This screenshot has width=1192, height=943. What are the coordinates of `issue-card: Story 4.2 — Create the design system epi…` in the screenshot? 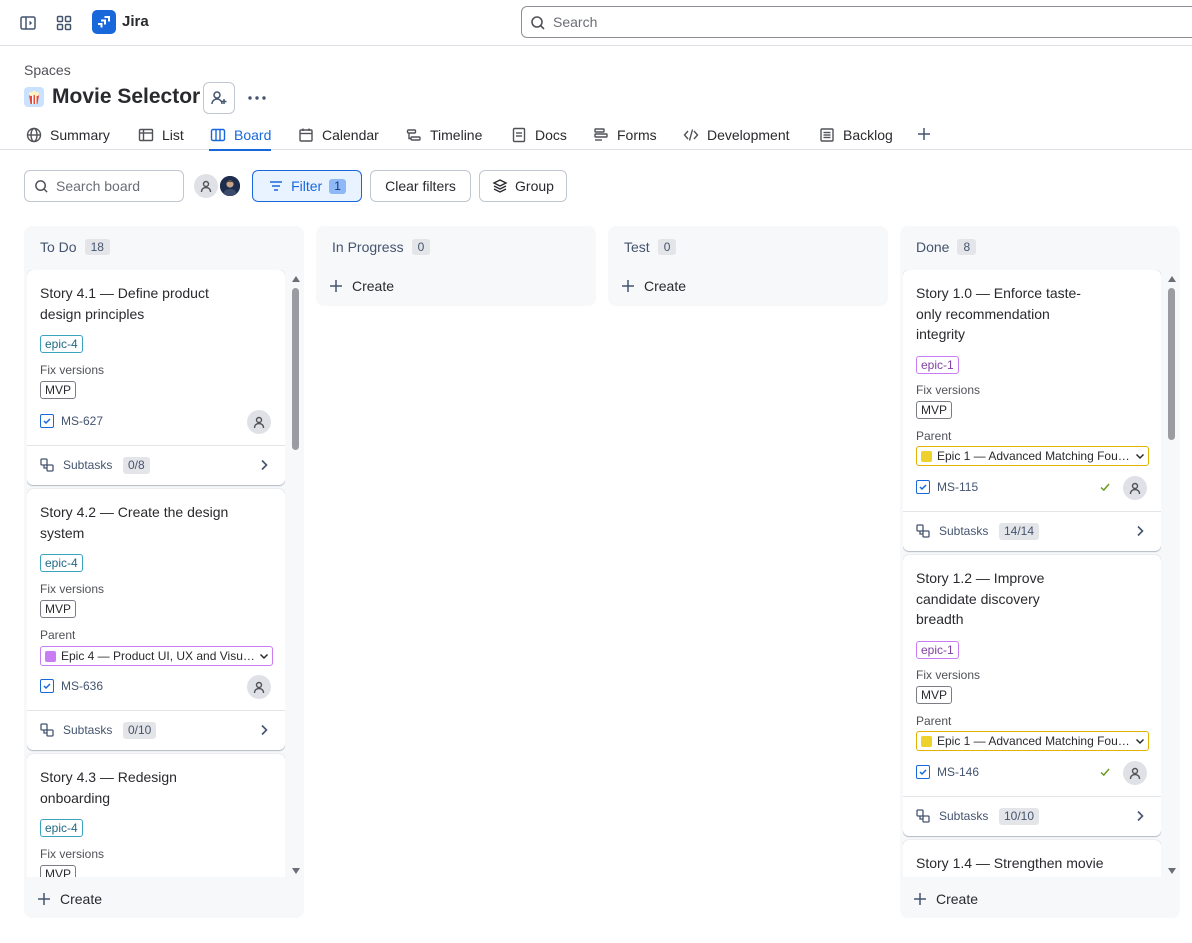 It's located at (156, 619).